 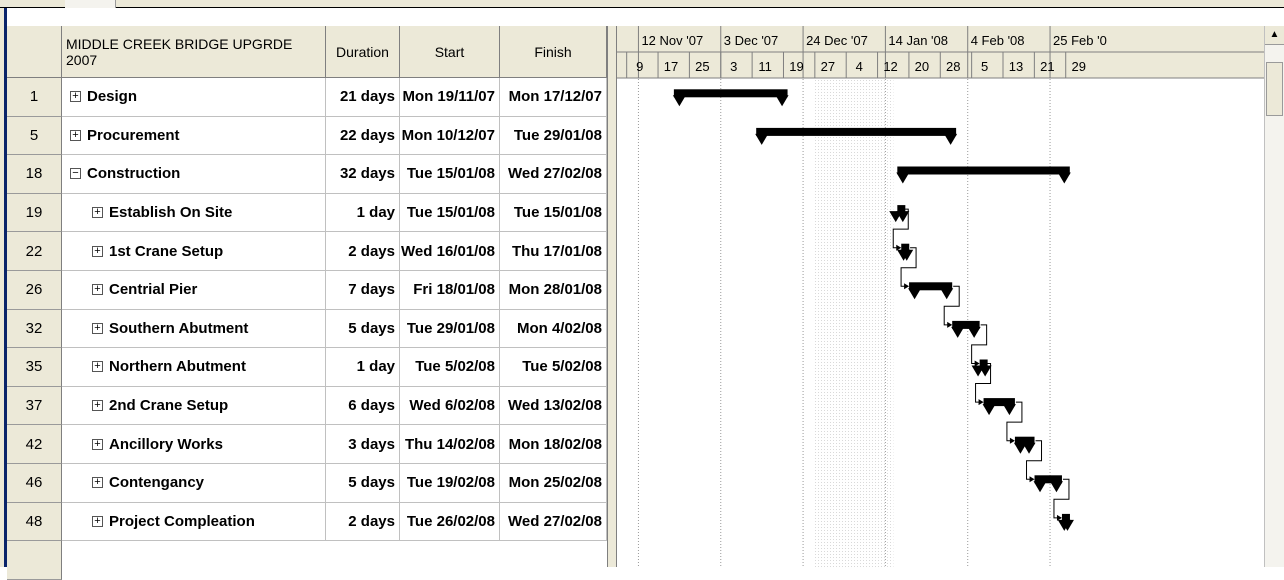 I want to click on table-row: 1 + Design 21 days Mon 19/11/07 Mon 17/12/07, so click(x=307, y=97).